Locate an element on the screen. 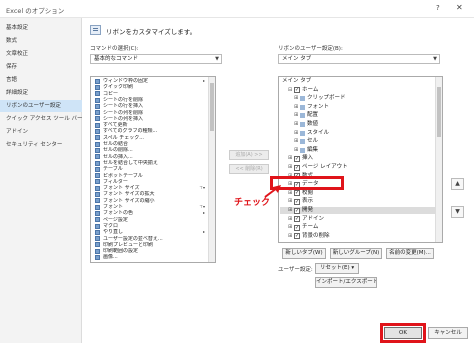 The height and width of the screenshot is (343, 474). title-bar: Excel のオプション ? ✕ is located at coordinates (237, 9).